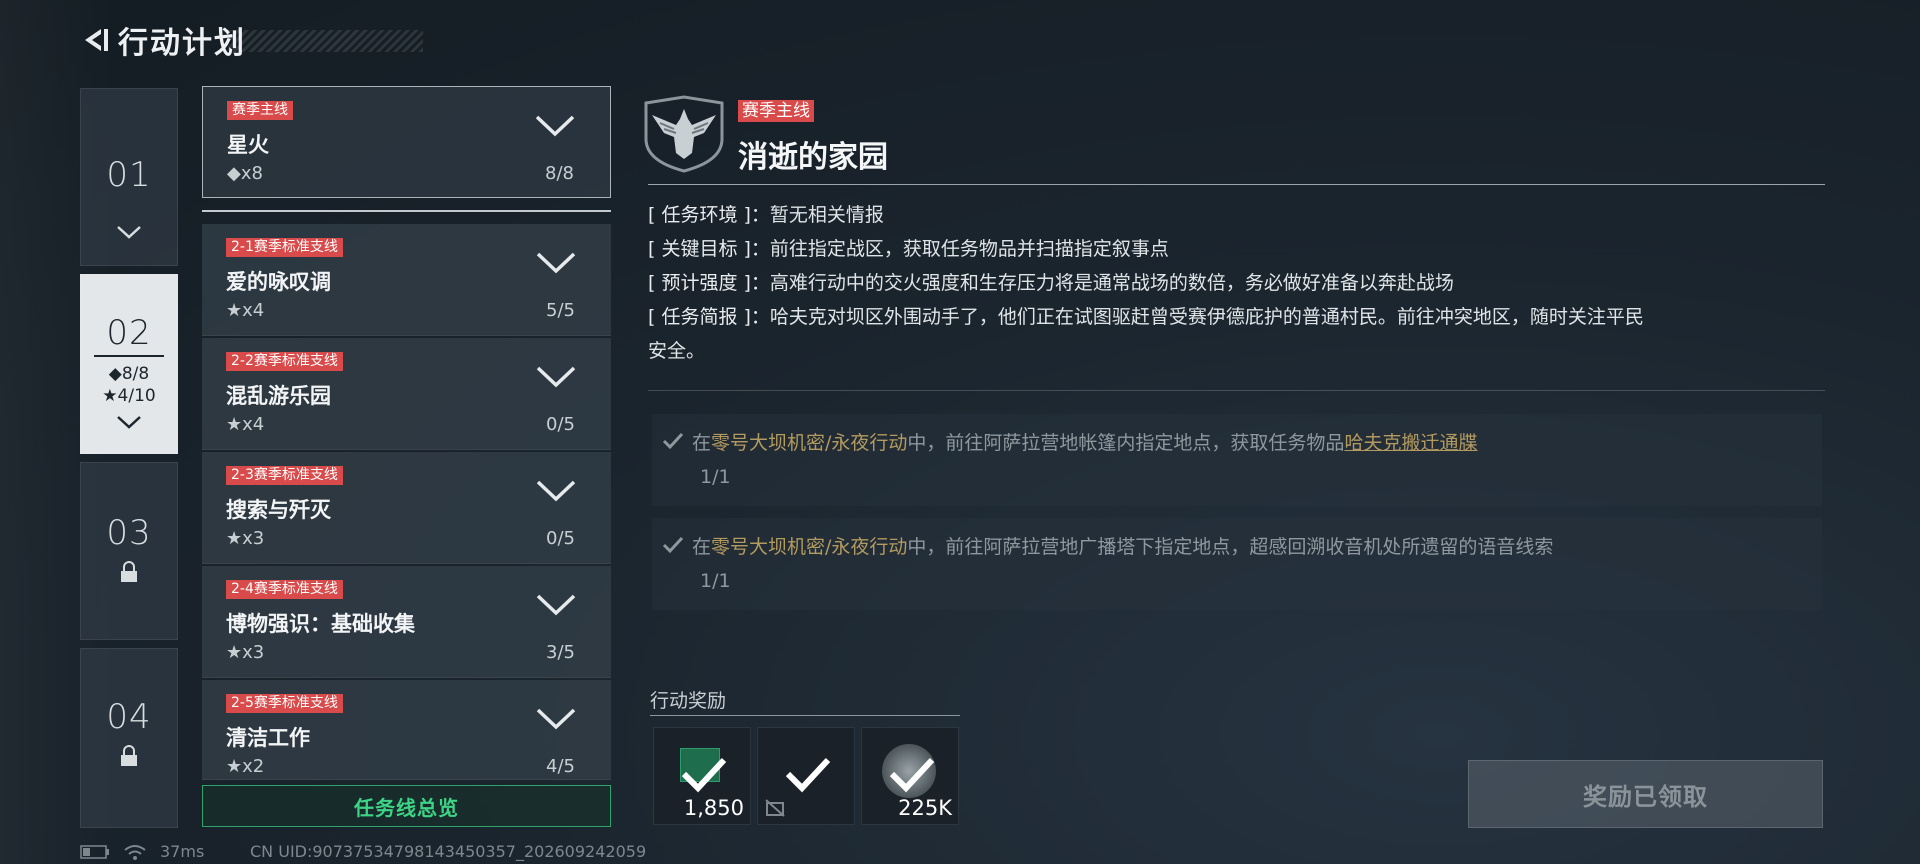  What do you see at coordinates (560, 652) in the screenshot?
I see `mission-progress: 3/5` at bounding box center [560, 652].